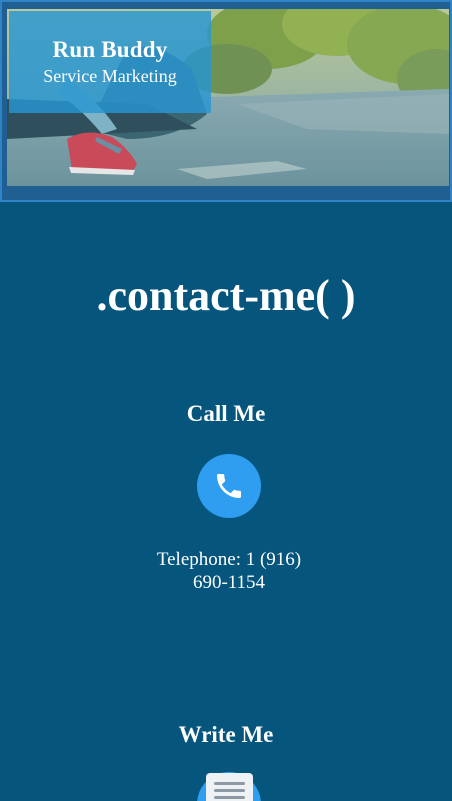 Image resolution: width=452 pixels, height=801 pixels. I want to click on telephone-line-2: 690-1154, so click(229, 582).